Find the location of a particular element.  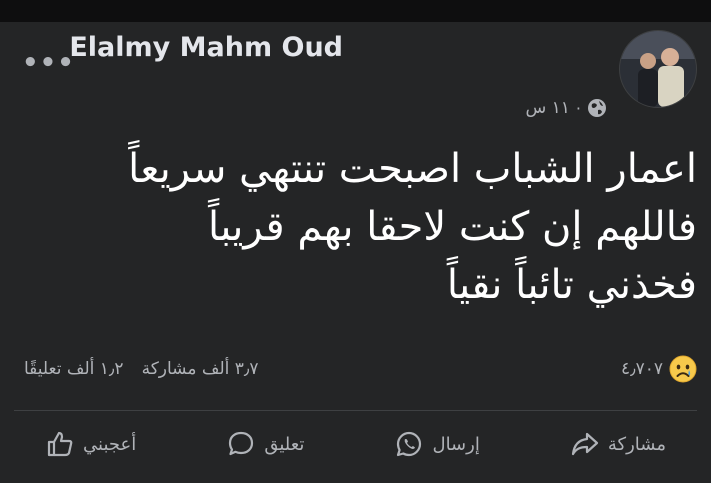

action-bar: أعجبني تعليق إرسال مشاركة is located at coordinates (355, 444).